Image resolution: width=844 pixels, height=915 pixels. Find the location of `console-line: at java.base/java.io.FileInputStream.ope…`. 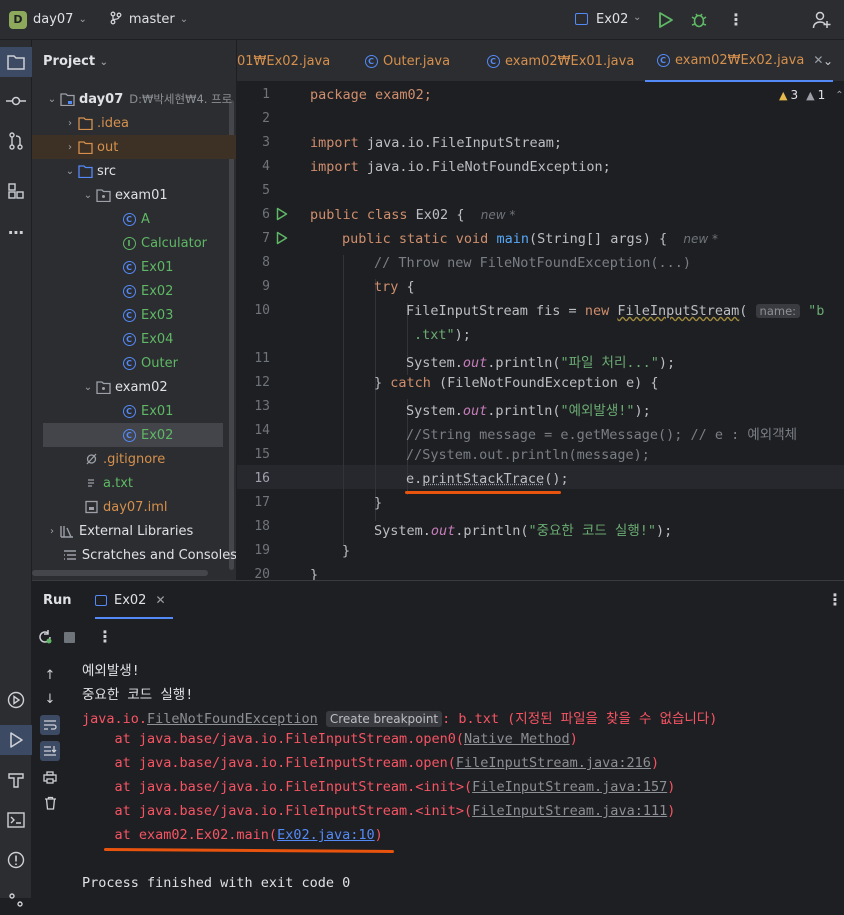

console-line: at java.base/java.io.FileInputStream.ope… is located at coordinates (371, 763).